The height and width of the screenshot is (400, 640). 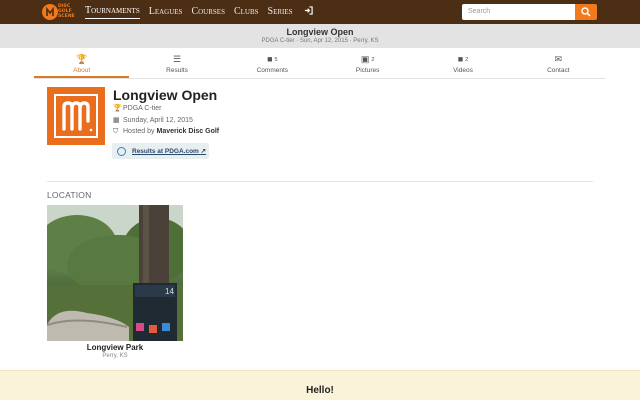 I want to click on tab-comments: ■ 5 Comments, so click(x=272, y=63).